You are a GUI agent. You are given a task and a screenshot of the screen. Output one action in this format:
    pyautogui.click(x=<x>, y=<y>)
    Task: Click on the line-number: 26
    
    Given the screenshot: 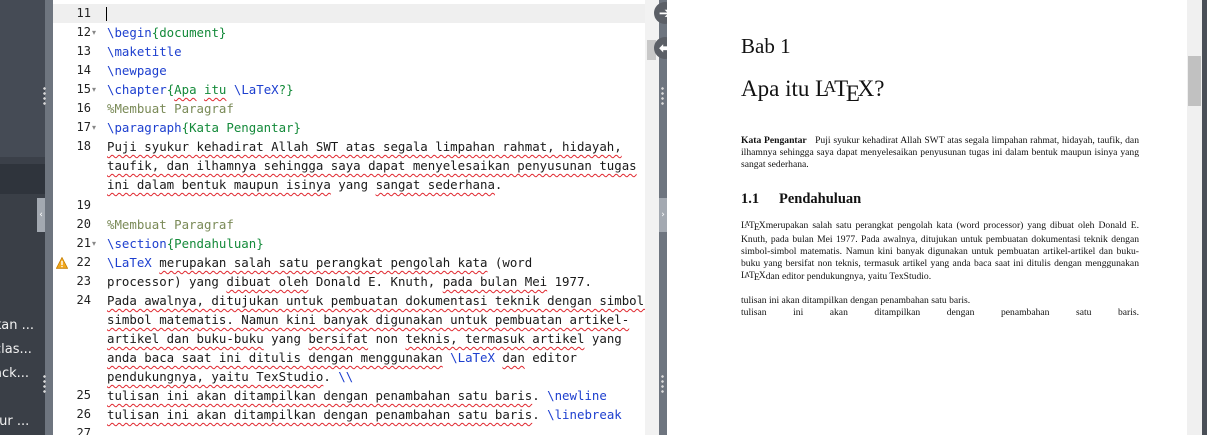 What is the action you would take?
    pyautogui.click(x=83, y=414)
    